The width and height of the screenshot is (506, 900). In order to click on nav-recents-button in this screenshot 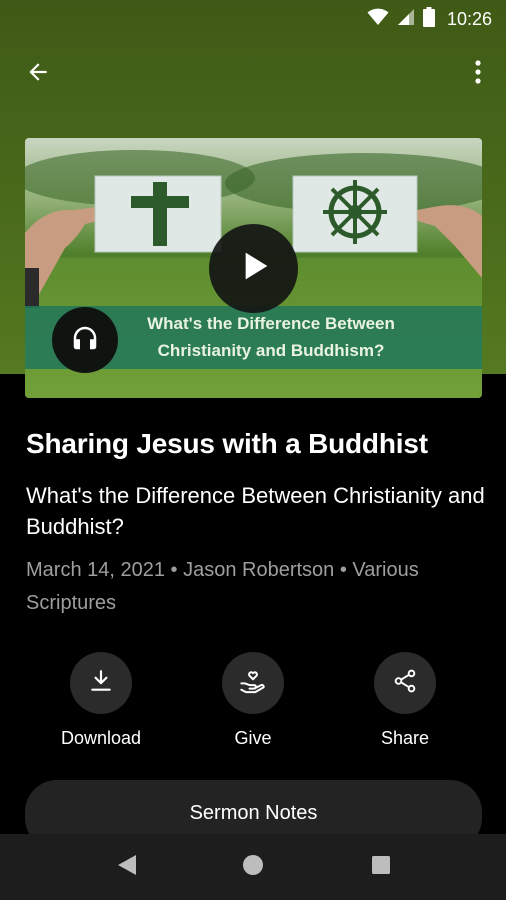, I will do `click(381, 867)`.